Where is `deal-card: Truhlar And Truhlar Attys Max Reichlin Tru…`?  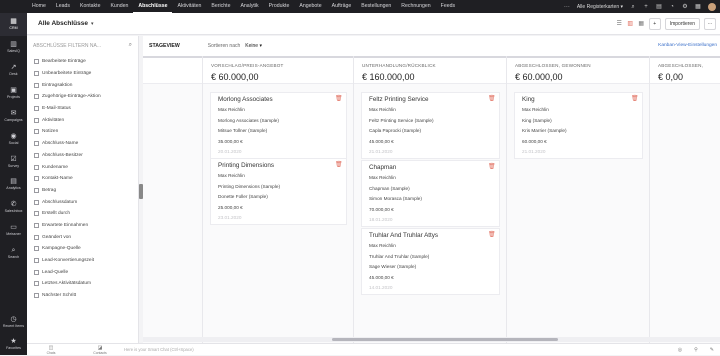 deal-card: Truhlar And Truhlar Attys Max Reichlin Tru… is located at coordinates (430, 261).